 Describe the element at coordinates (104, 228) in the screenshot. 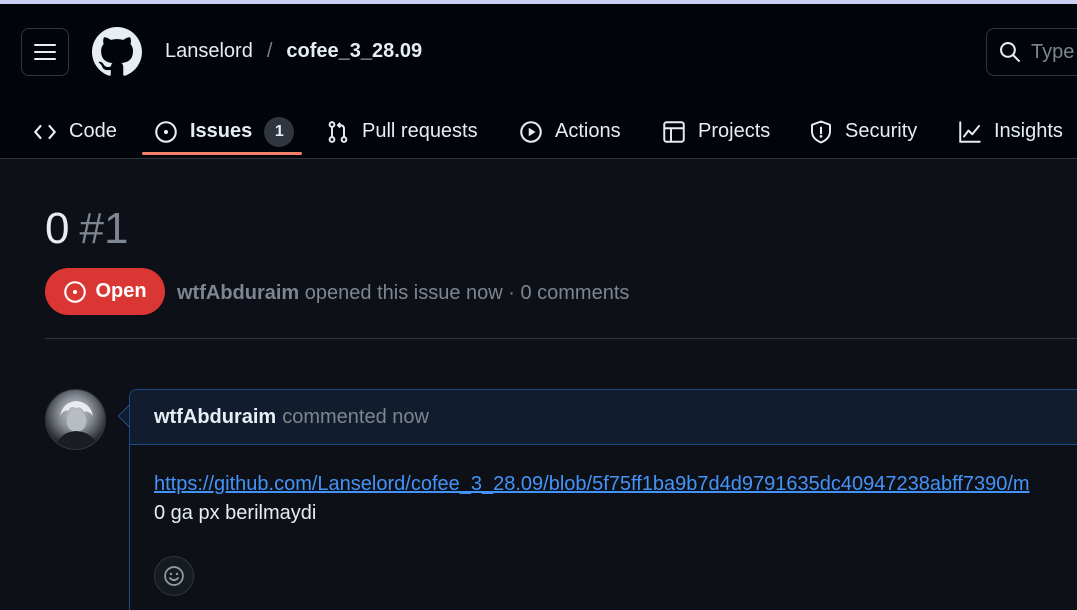

I see `issue-number: #1` at that location.